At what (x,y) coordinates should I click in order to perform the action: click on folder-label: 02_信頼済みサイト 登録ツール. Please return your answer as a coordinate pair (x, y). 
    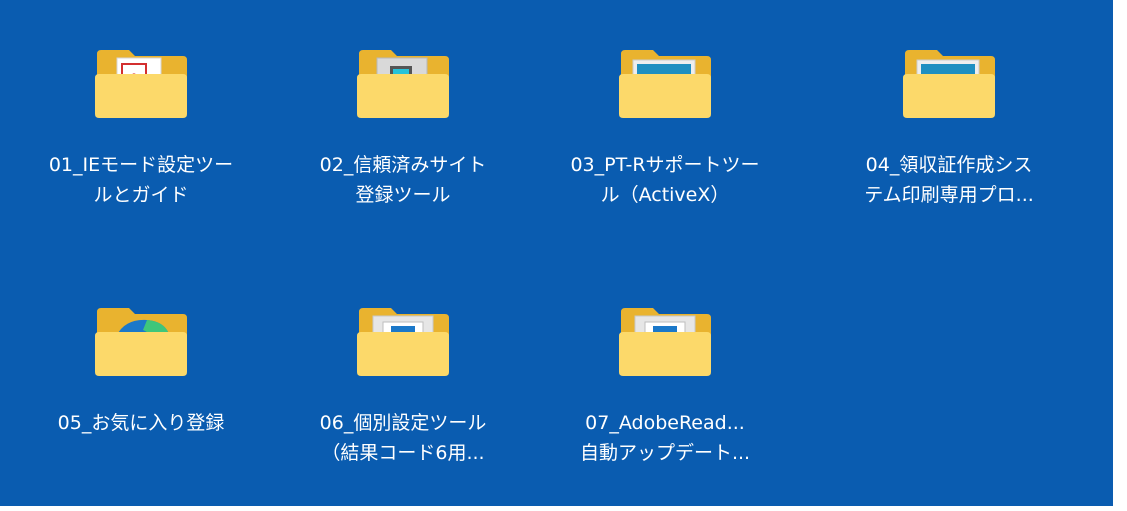
    Looking at the image, I should click on (403, 180).